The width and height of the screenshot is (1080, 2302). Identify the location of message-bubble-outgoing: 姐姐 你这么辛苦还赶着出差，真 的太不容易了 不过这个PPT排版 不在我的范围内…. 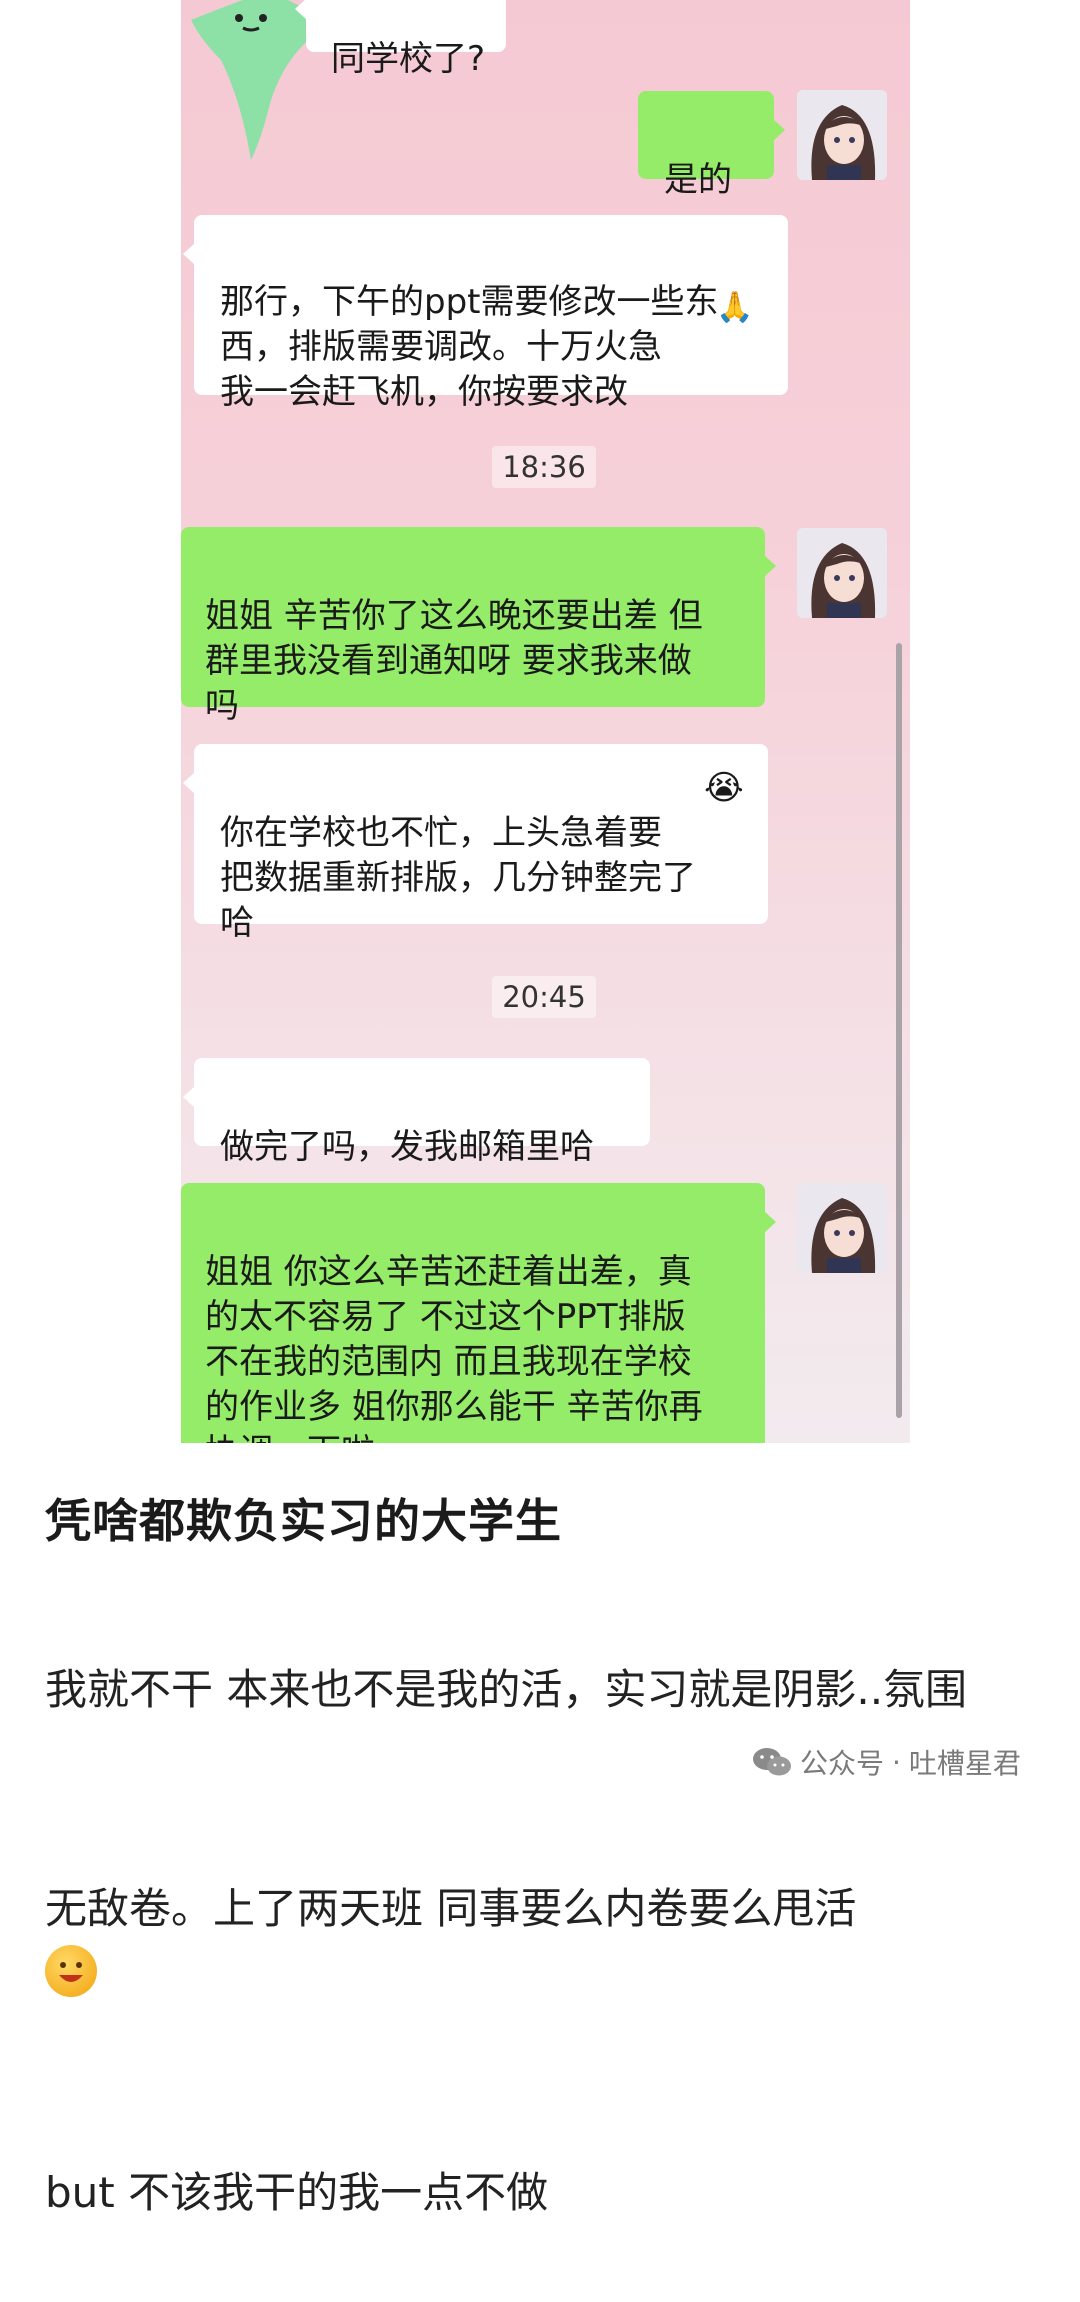
(478, 1313).